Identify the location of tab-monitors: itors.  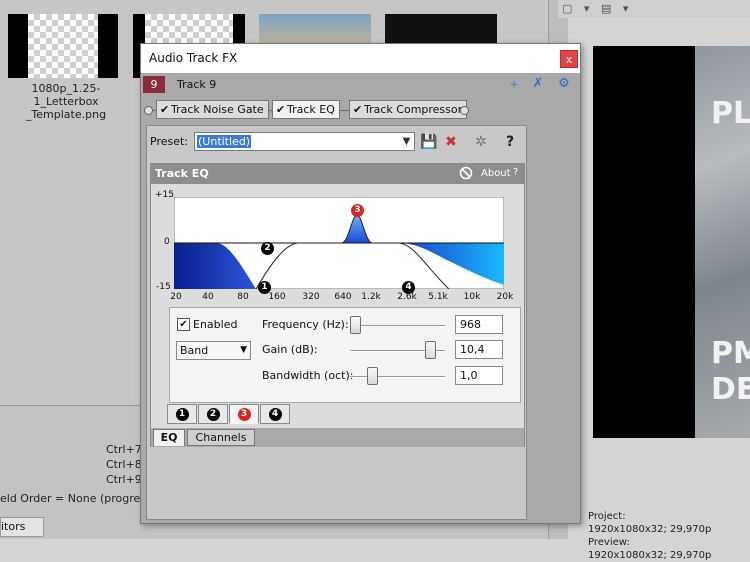
(22, 527).